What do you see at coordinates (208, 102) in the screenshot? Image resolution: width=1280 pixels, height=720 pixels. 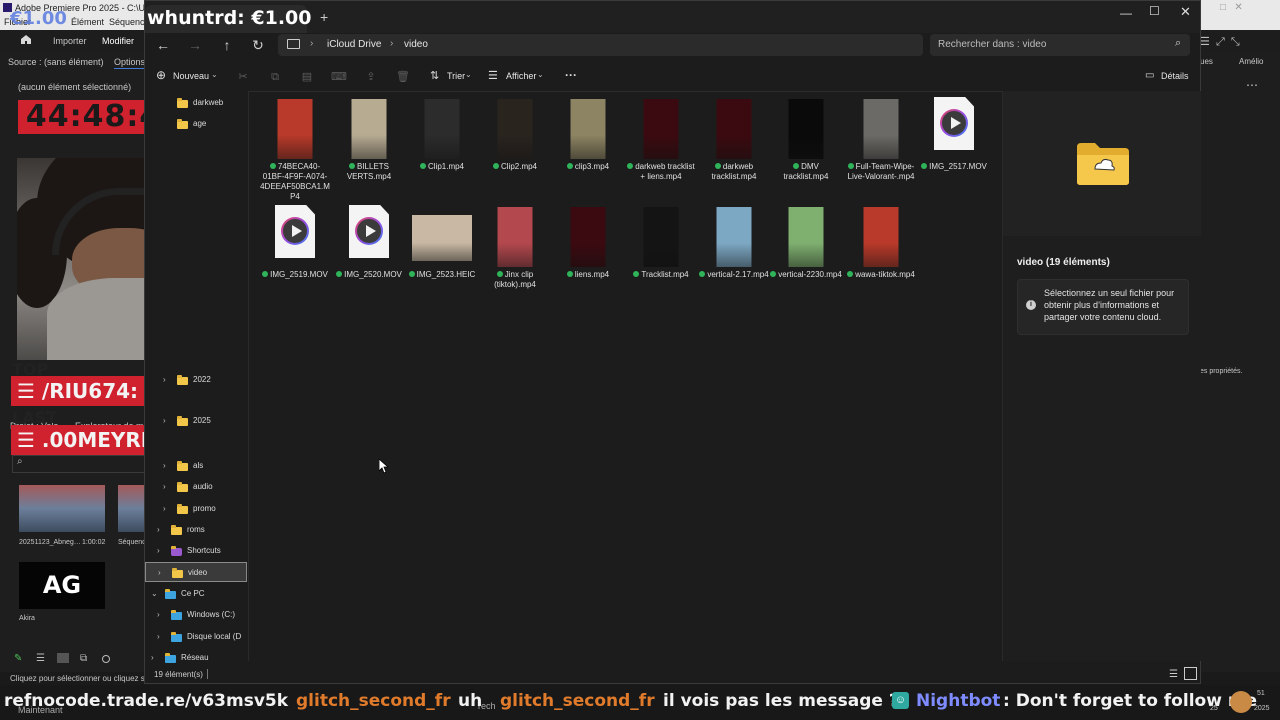 I see `nav-item-label: darkweb` at bounding box center [208, 102].